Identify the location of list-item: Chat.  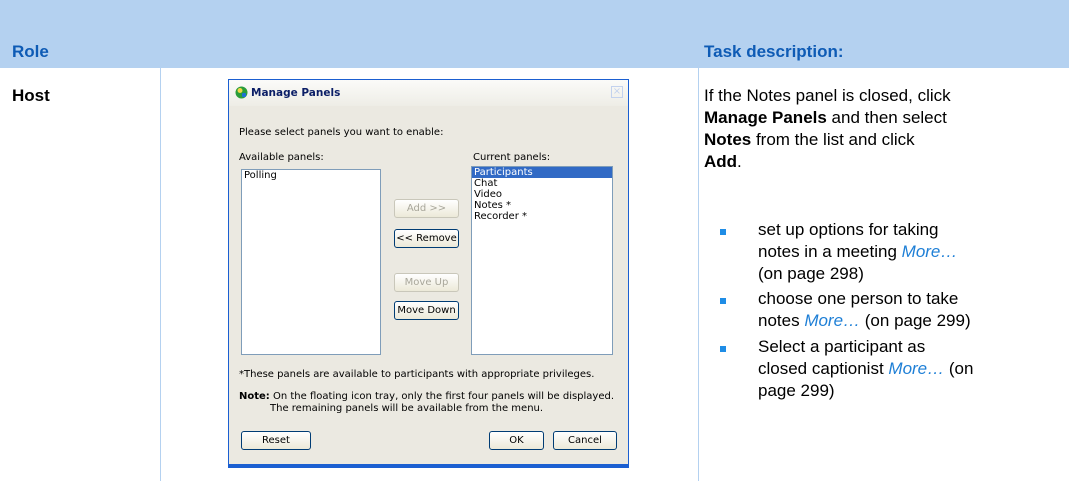
(542, 183).